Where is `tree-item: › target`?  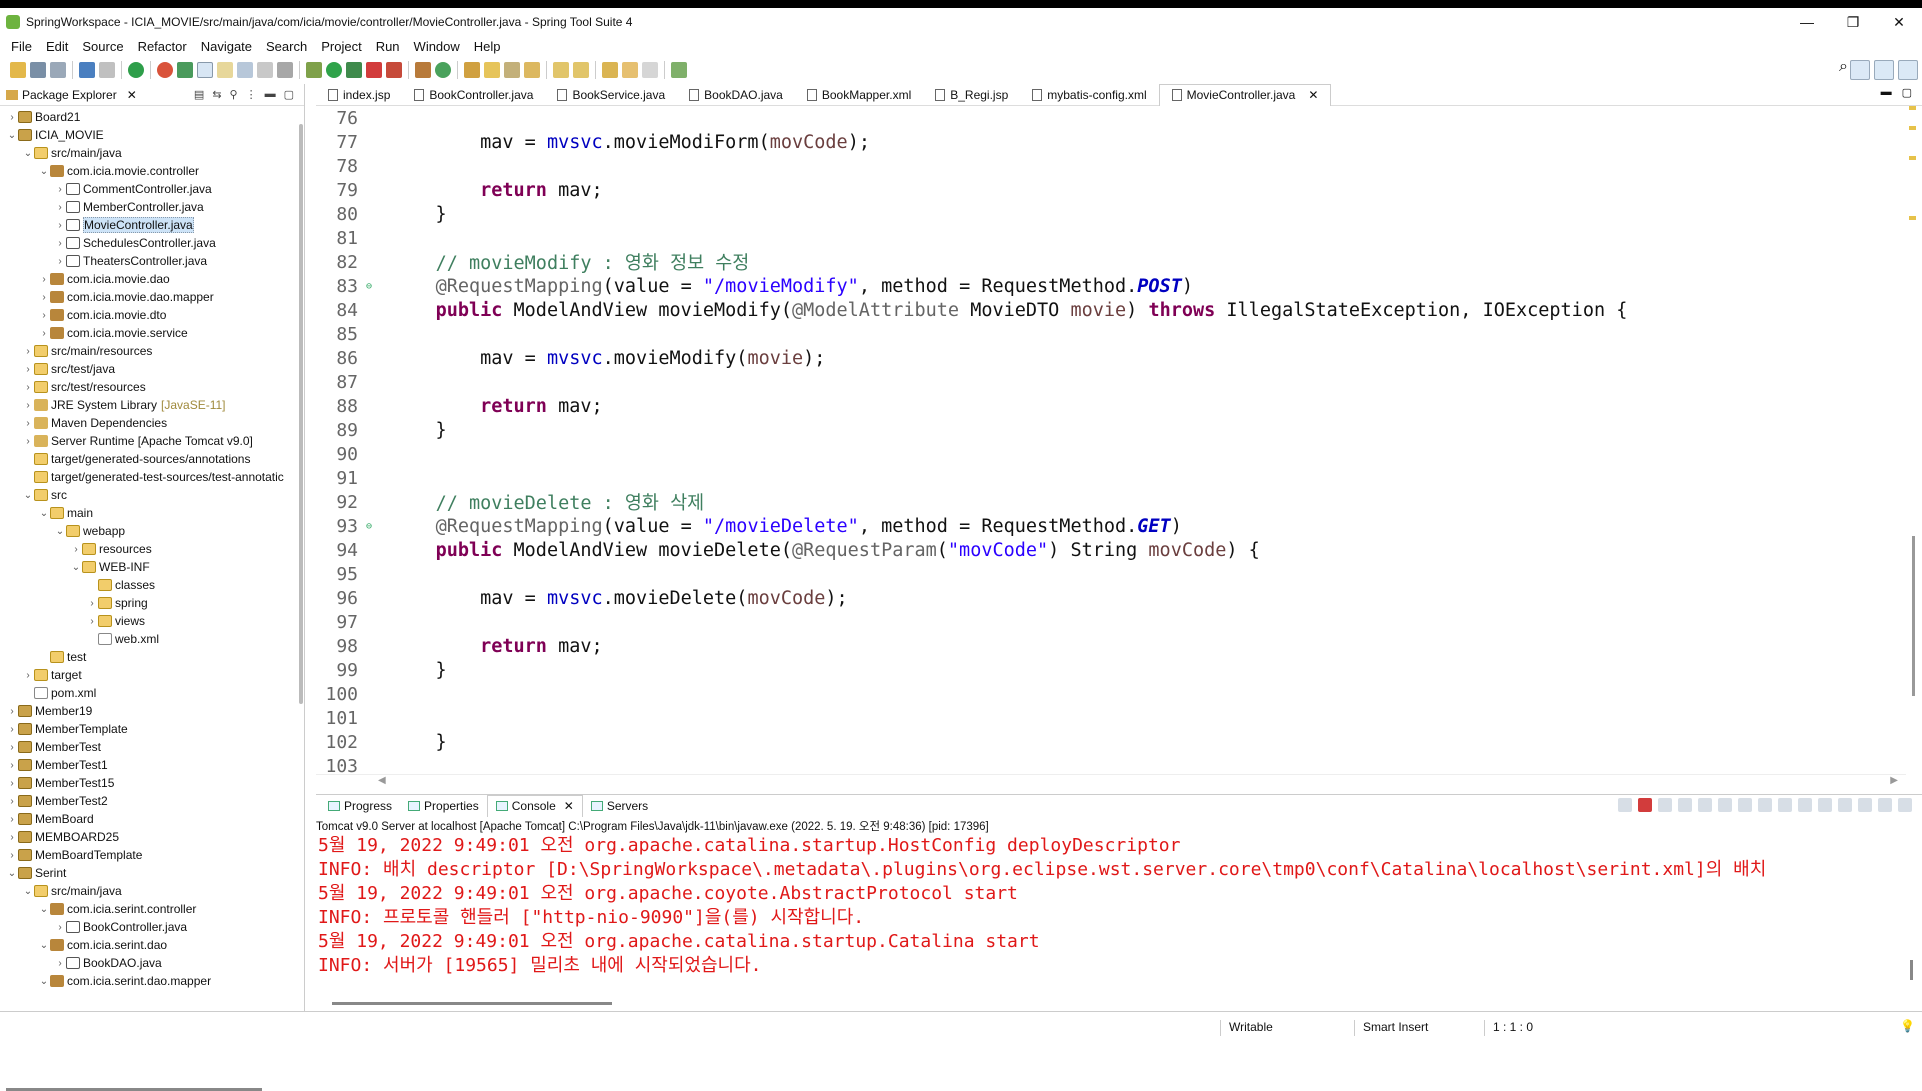
tree-item: › target is located at coordinates (150, 675).